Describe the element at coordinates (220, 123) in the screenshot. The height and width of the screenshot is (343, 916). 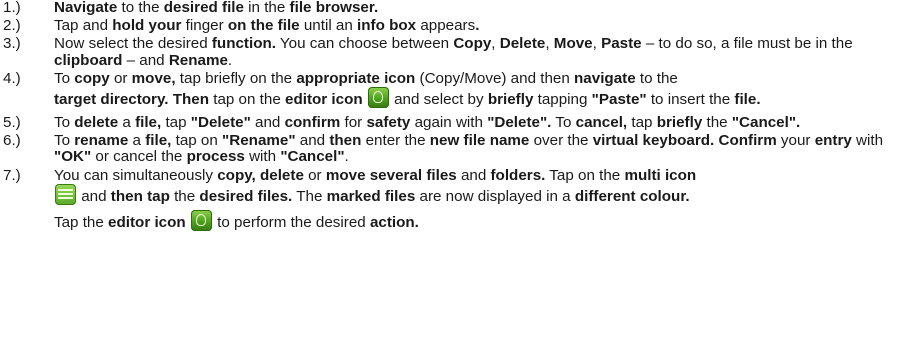
I see `step-text: "Delete"` at that location.